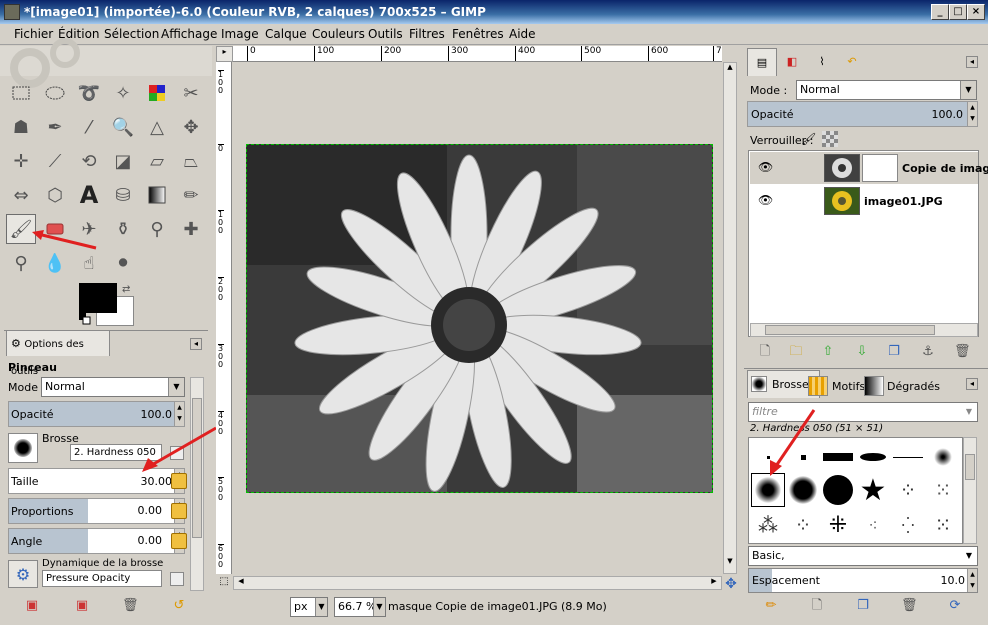 The height and width of the screenshot is (625, 988). Describe the element at coordinates (21, 161) in the screenshot. I see `align-icon: ✛` at that location.